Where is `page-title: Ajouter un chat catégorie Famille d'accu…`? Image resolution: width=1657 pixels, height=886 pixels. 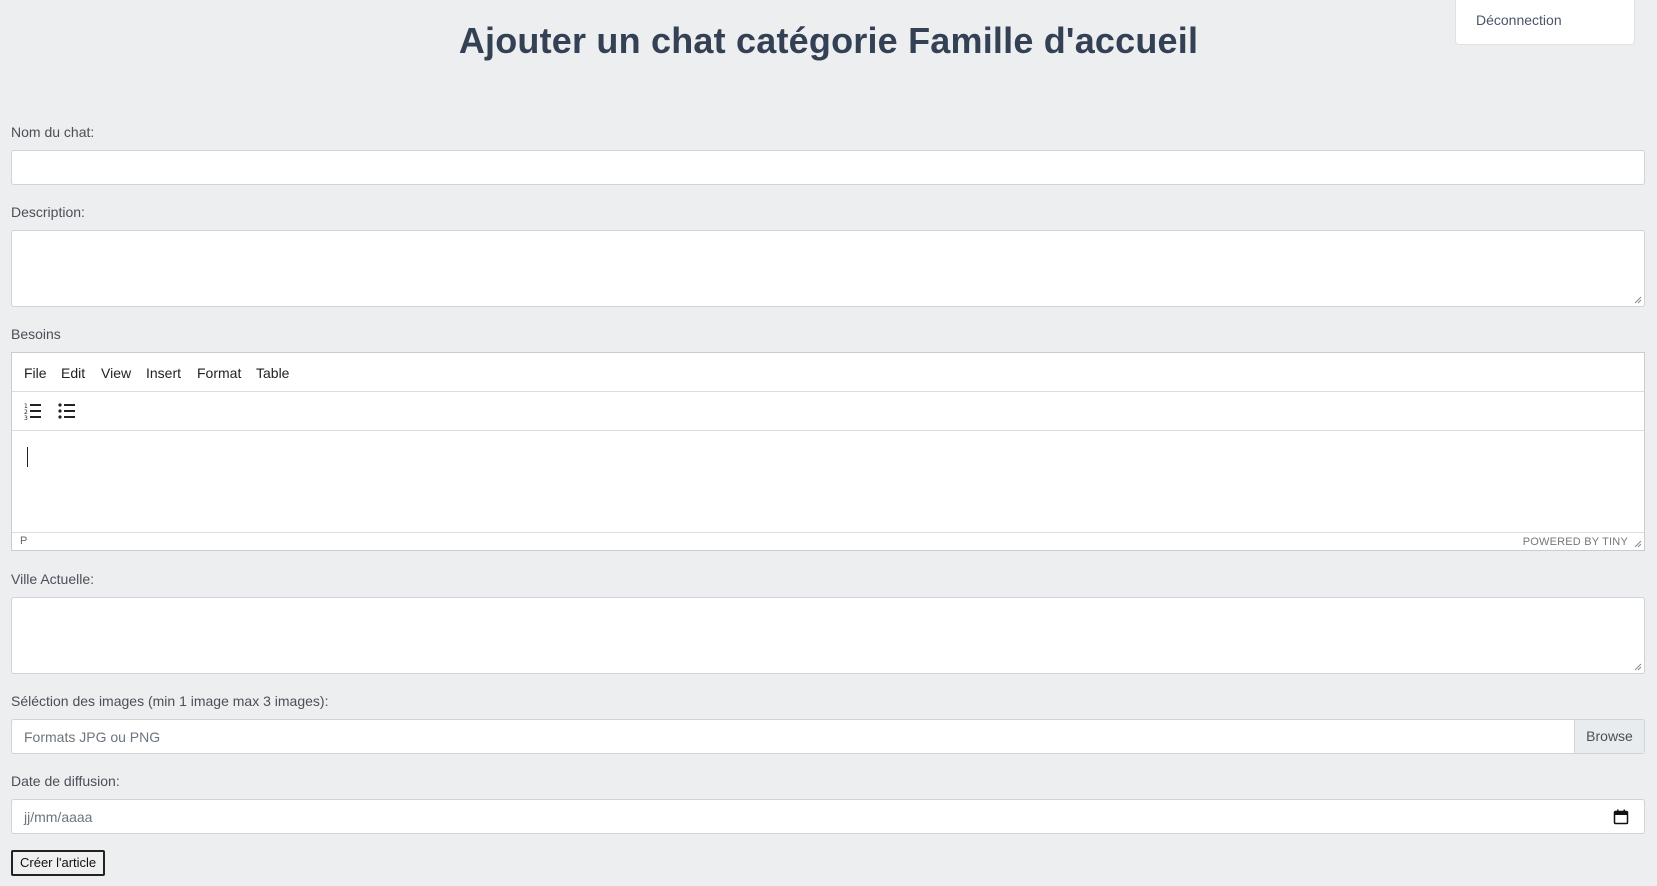 page-title: Ajouter un chat catégorie Famille d'accu… is located at coordinates (828, 40).